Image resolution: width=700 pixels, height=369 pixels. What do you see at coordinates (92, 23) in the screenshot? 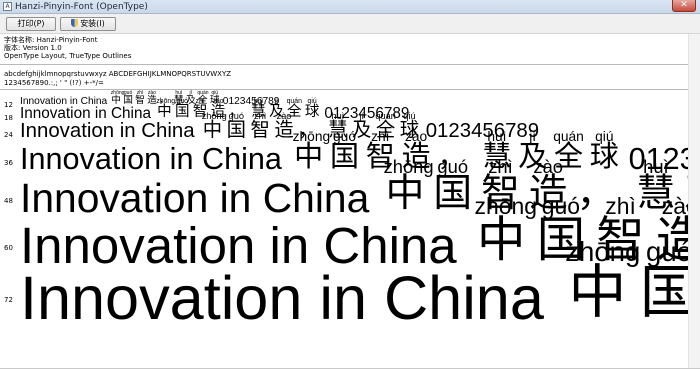
I see `install-button-label: 安装(I)` at bounding box center [92, 23].